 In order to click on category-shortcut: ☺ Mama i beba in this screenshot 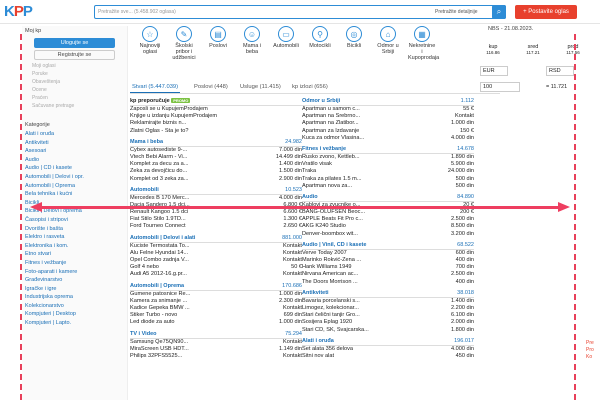, I will do `click(252, 40)`.